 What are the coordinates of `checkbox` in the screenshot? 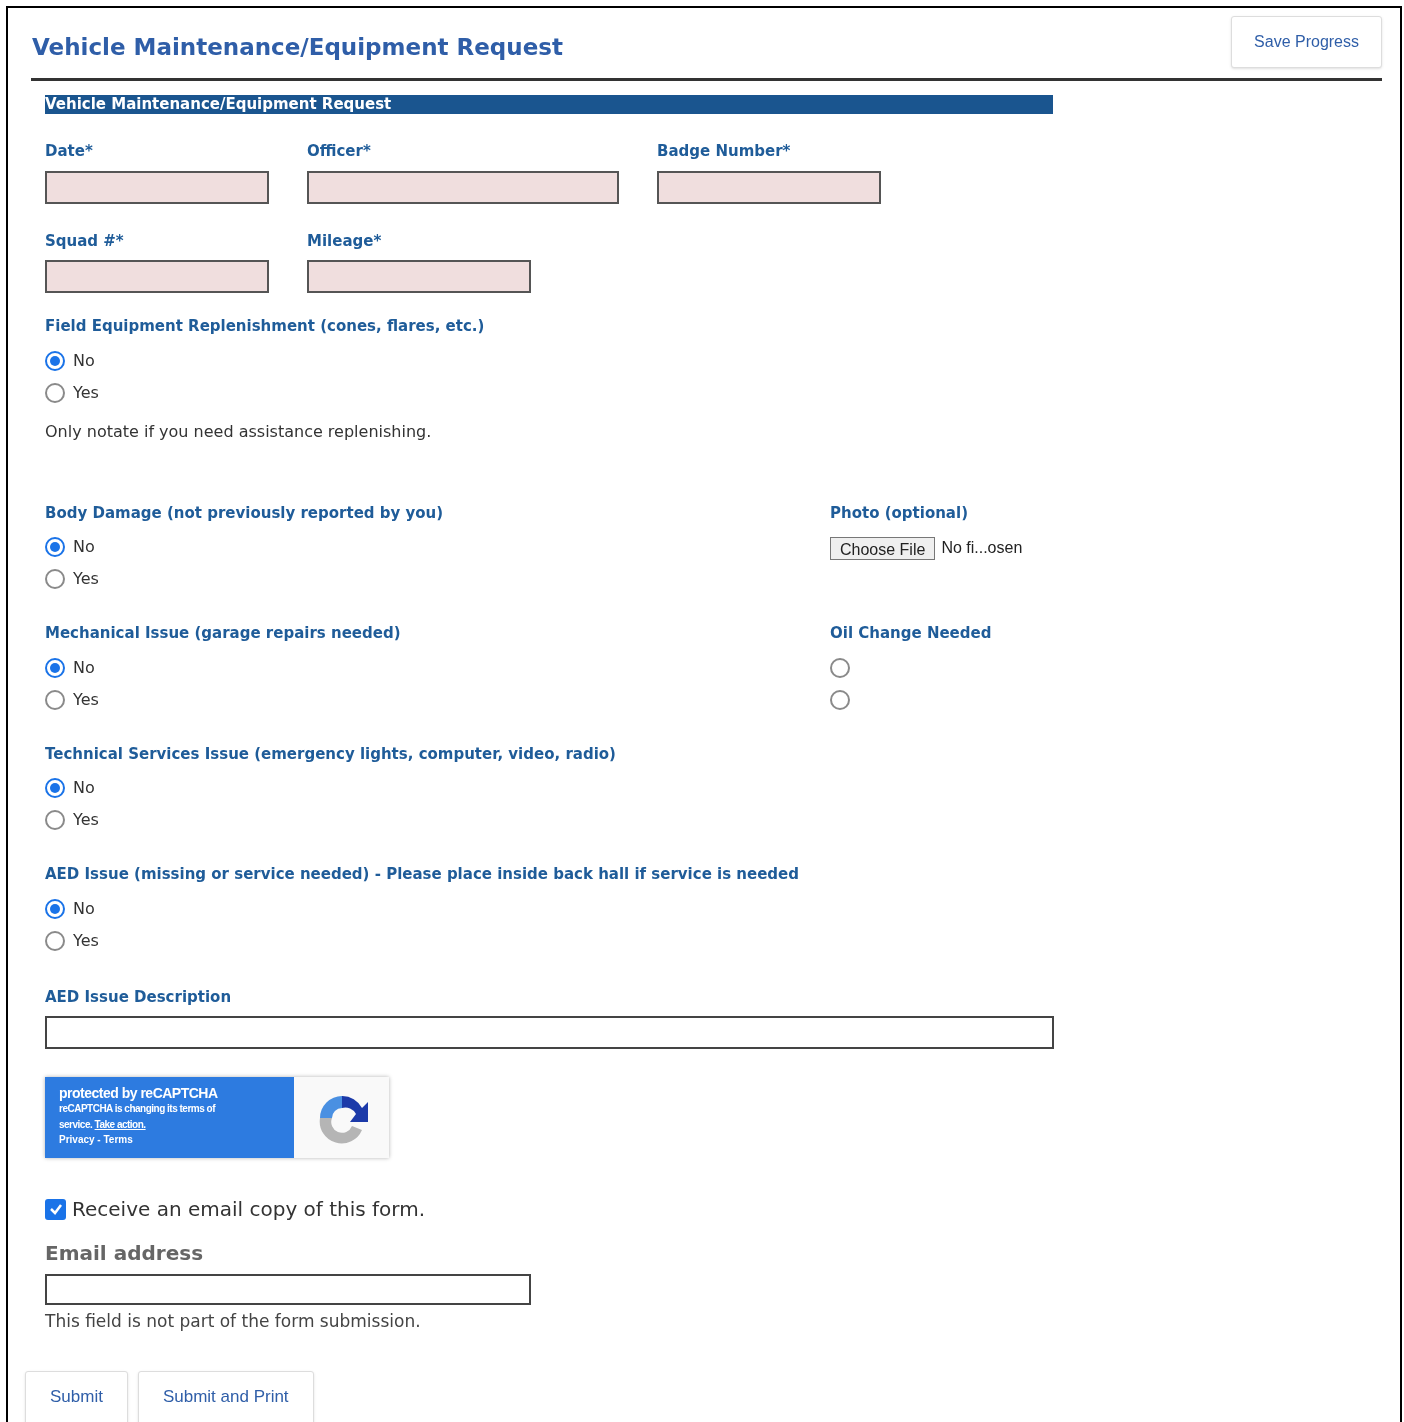 It's located at (55, 1209).